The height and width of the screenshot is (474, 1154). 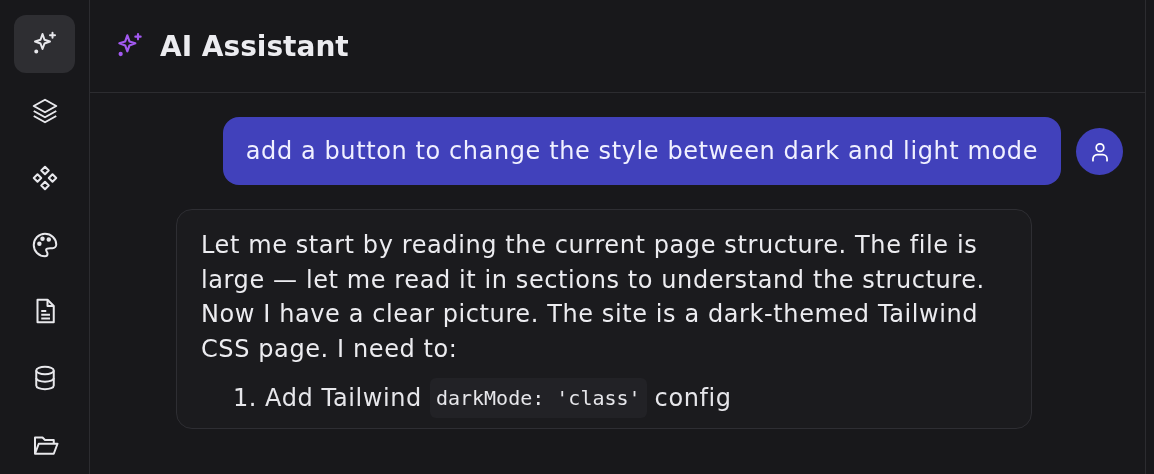 What do you see at coordinates (44, 44) in the screenshot?
I see `sidebar-button` at bounding box center [44, 44].